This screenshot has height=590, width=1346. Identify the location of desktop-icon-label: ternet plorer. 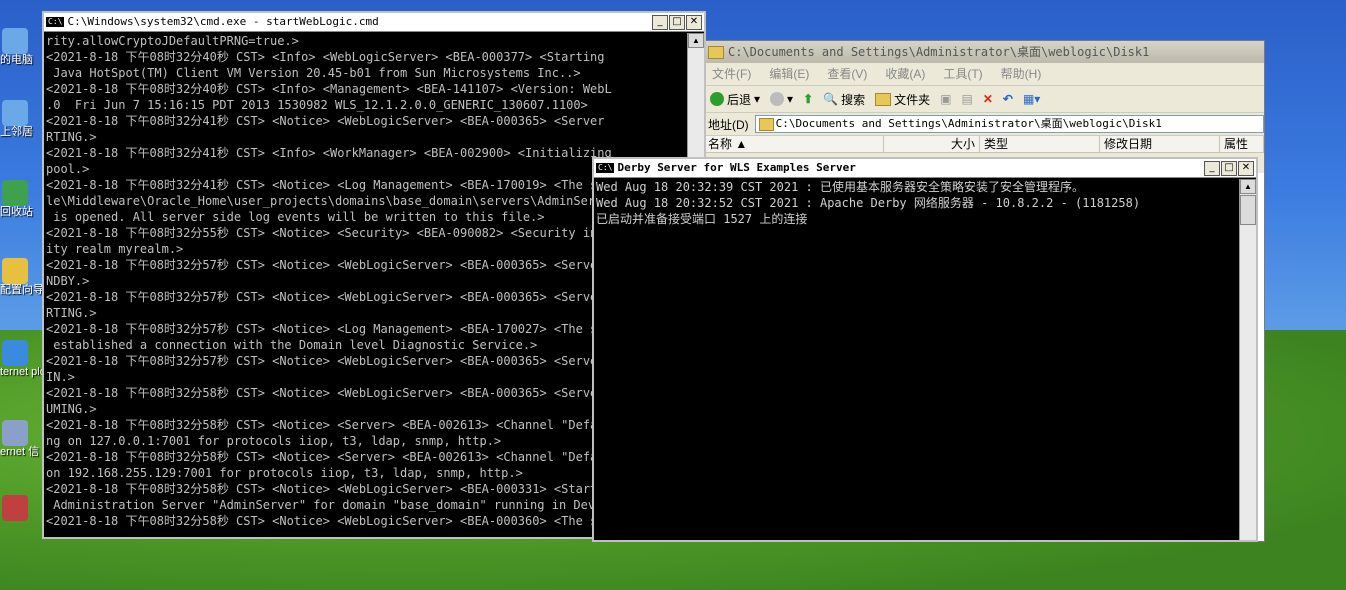
(30, 372).